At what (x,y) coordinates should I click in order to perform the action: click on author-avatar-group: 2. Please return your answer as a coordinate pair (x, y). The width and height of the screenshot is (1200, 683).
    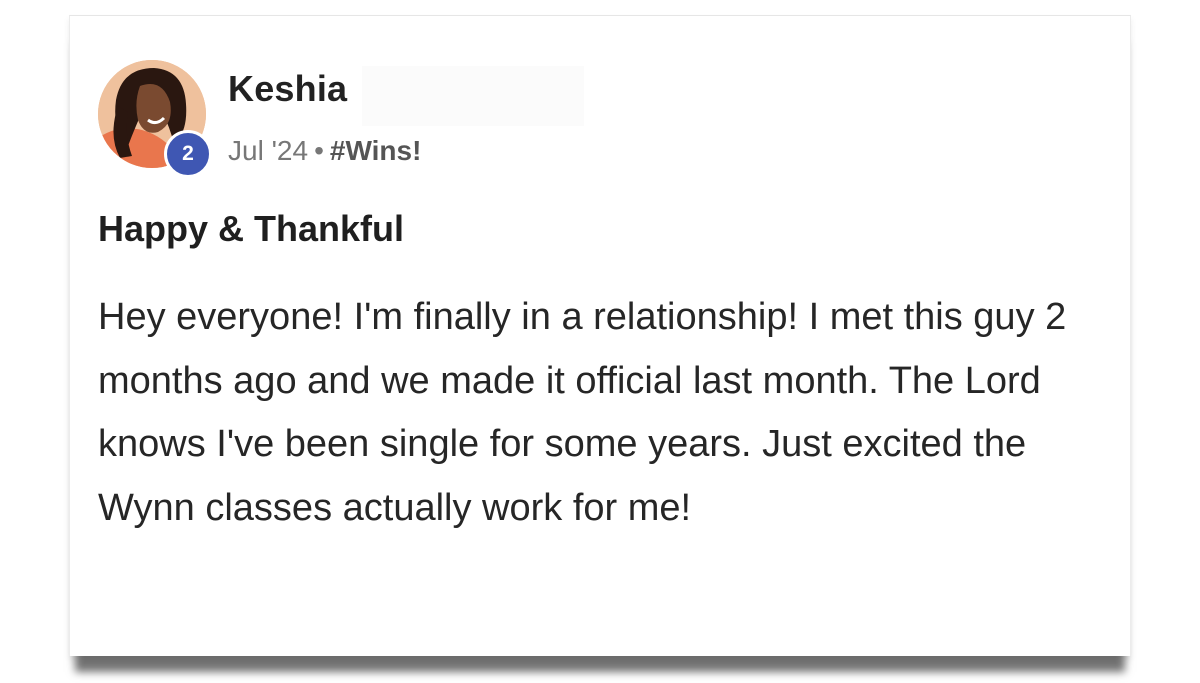
    Looking at the image, I should click on (155, 119).